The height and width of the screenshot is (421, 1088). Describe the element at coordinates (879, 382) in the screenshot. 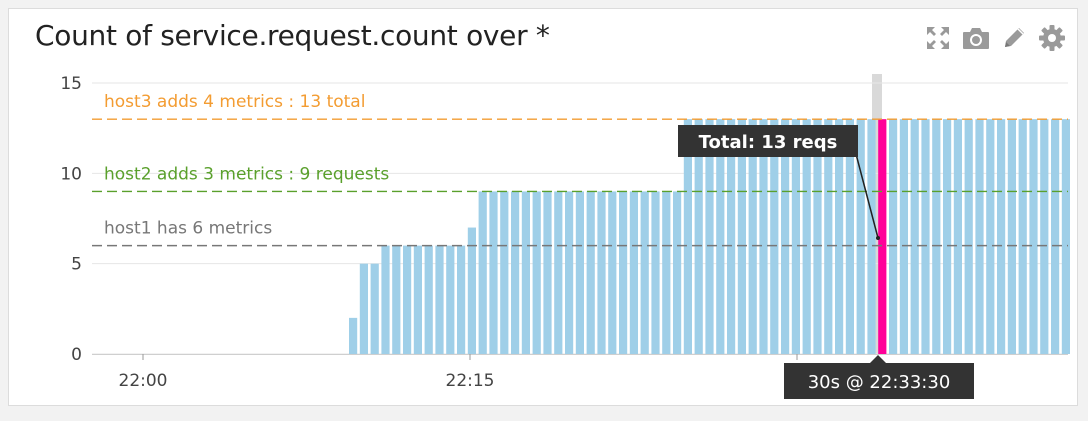

I see `time-label: 30s @ 22:33:30` at that location.